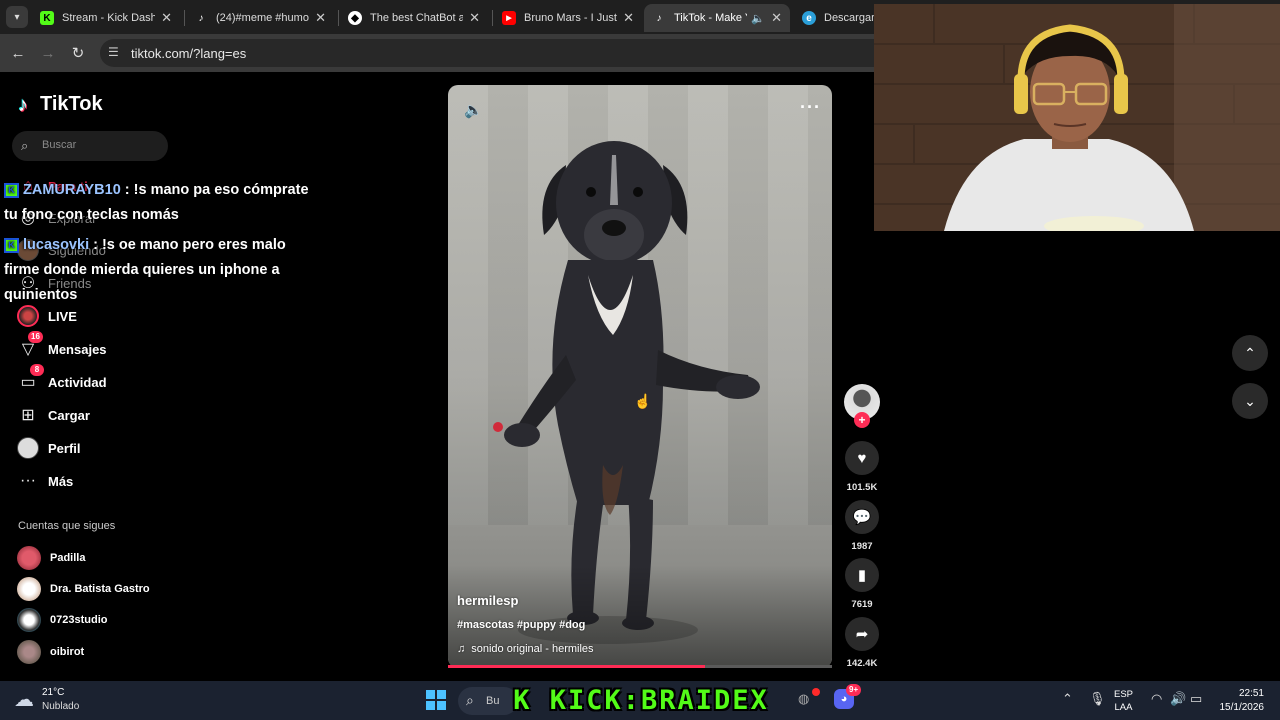 This screenshot has width=1280, height=720. I want to click on start-button, so click(436, 700).